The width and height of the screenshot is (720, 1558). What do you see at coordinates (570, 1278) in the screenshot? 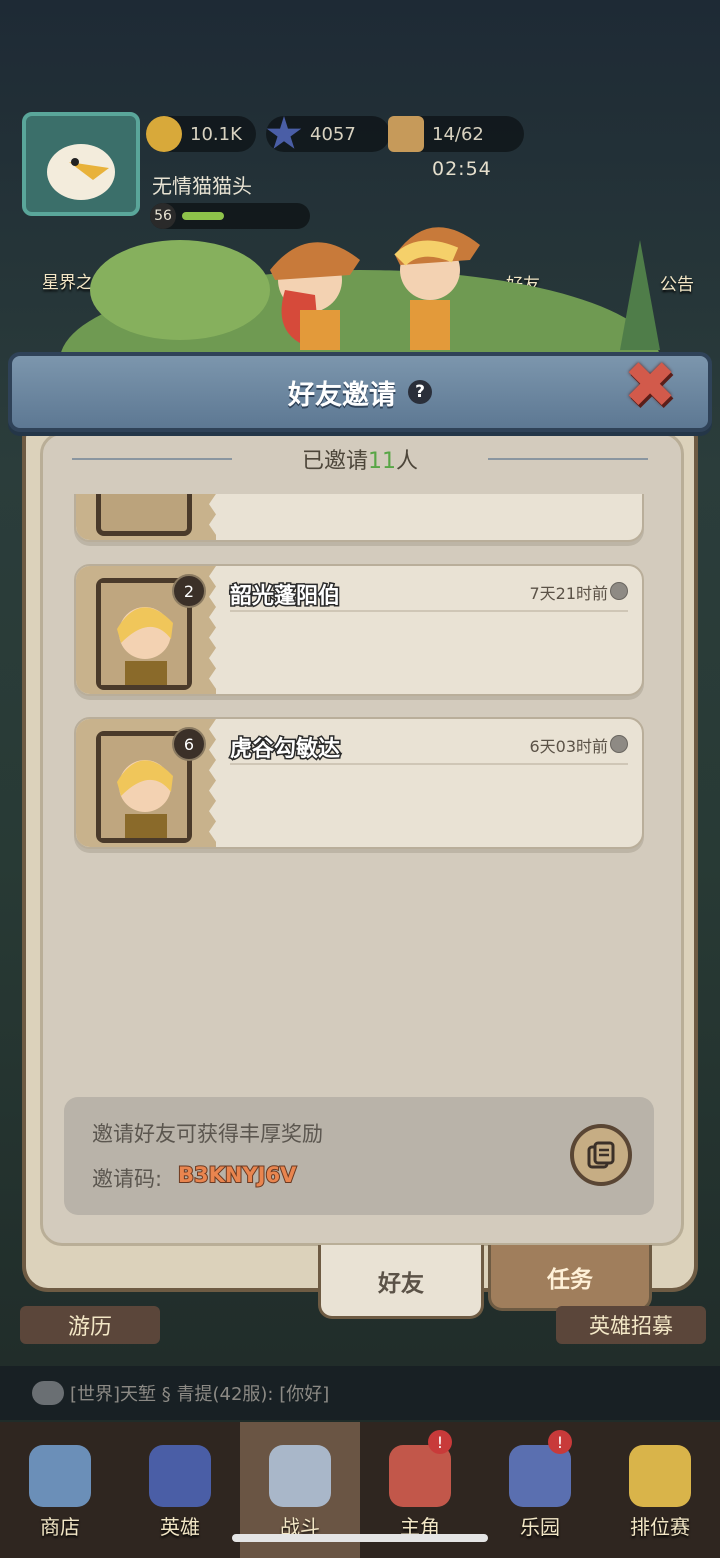
I see `tab-tasks: 任务` at bounding box center [570, 1278].